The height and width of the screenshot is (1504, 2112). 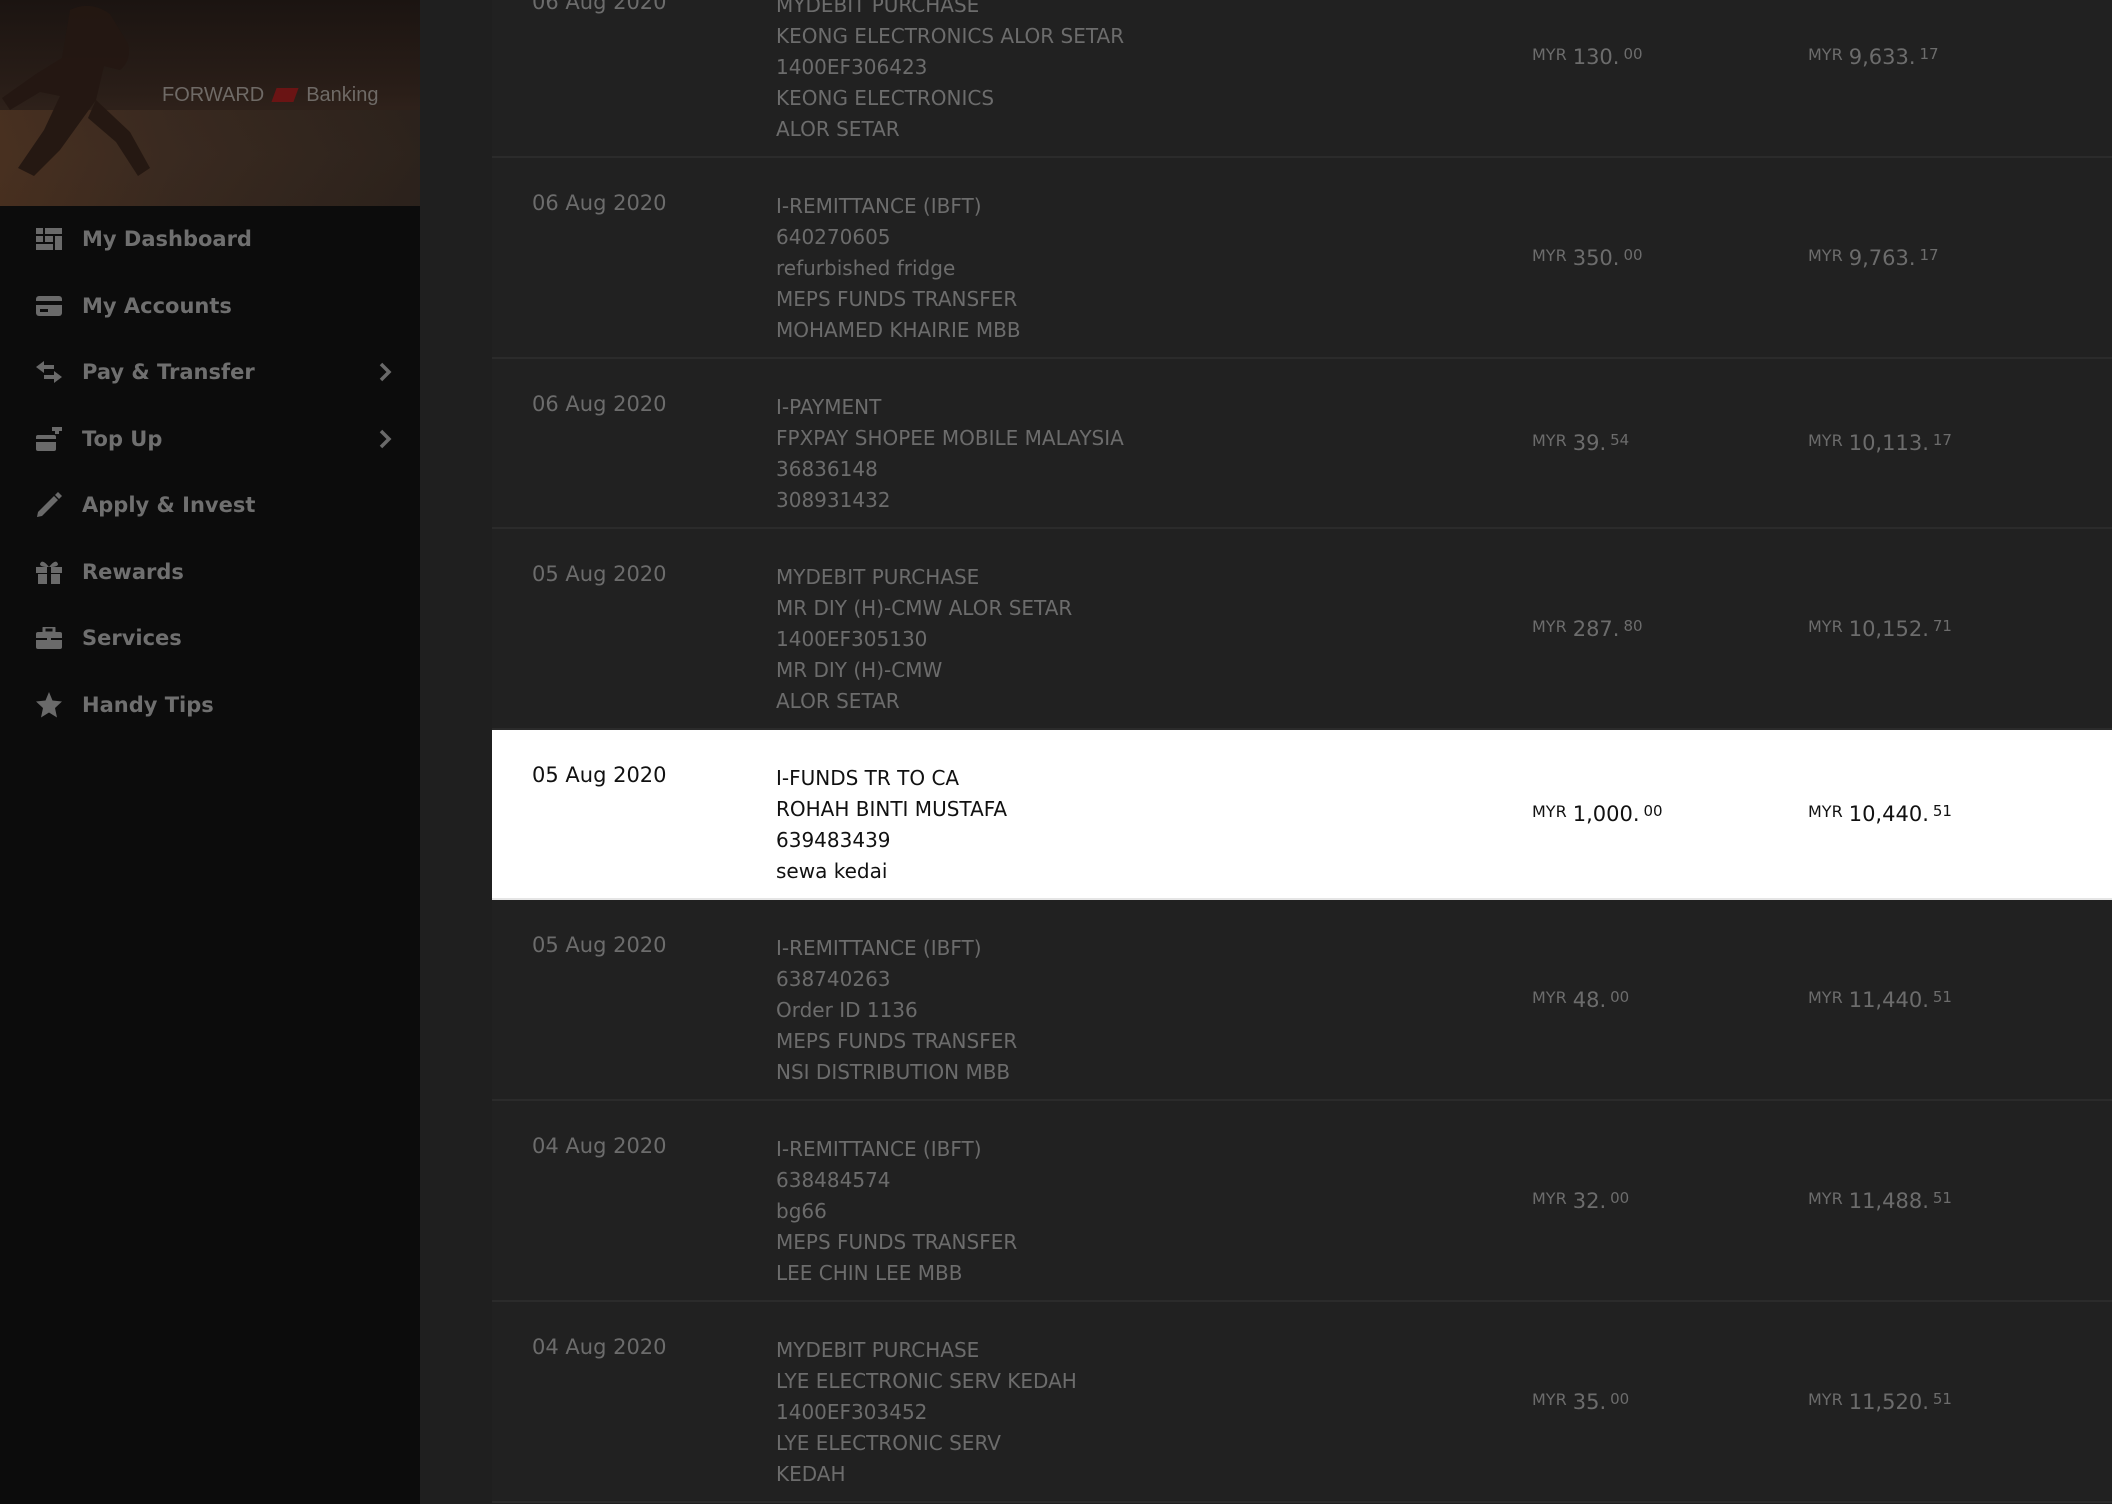 I want to click on description-line: 638740263, so click(x=833, y=979).